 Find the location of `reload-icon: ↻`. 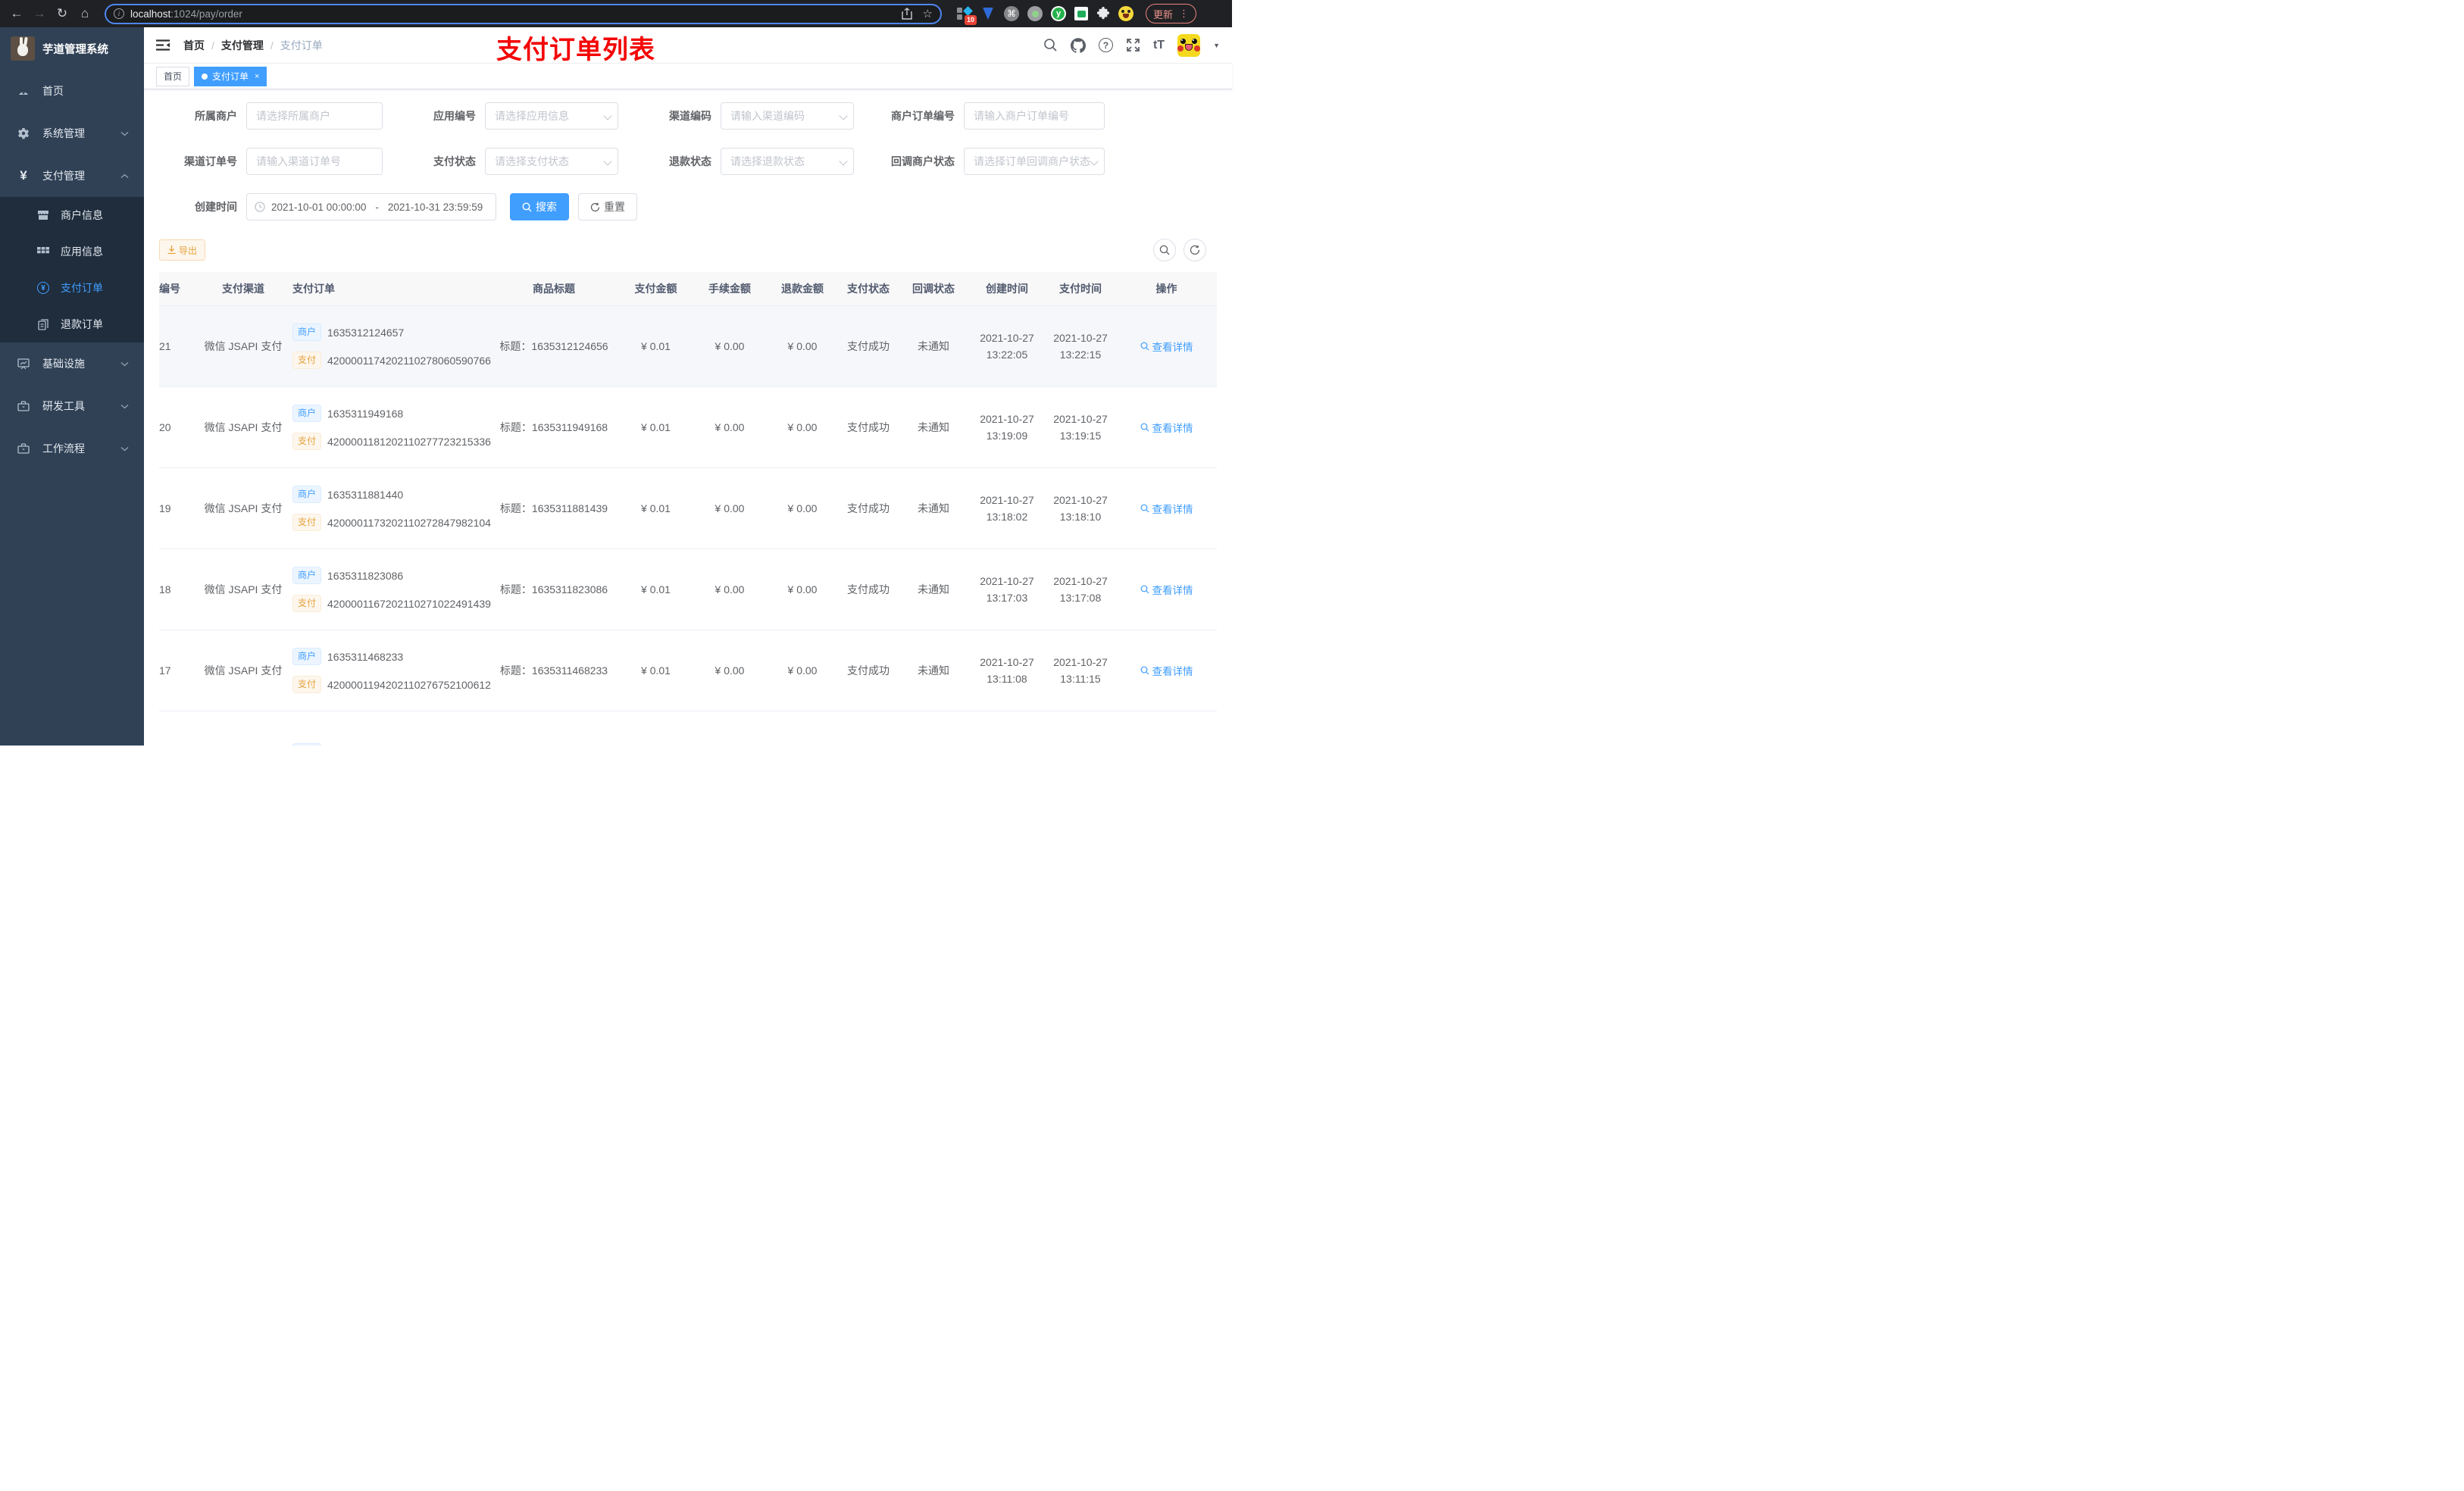

reload-icon: ↻ is located at coordinates (62, 14).